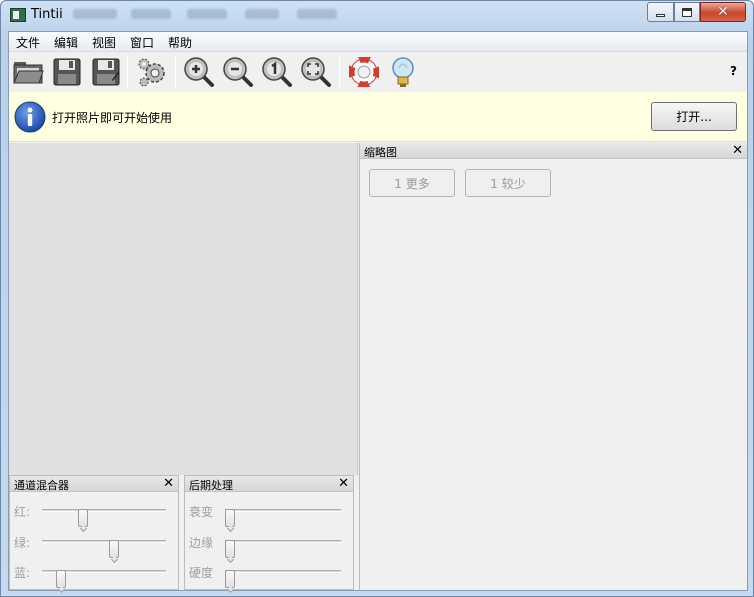  I want to click on whats-this-help-button: ?, so click(733, 71).